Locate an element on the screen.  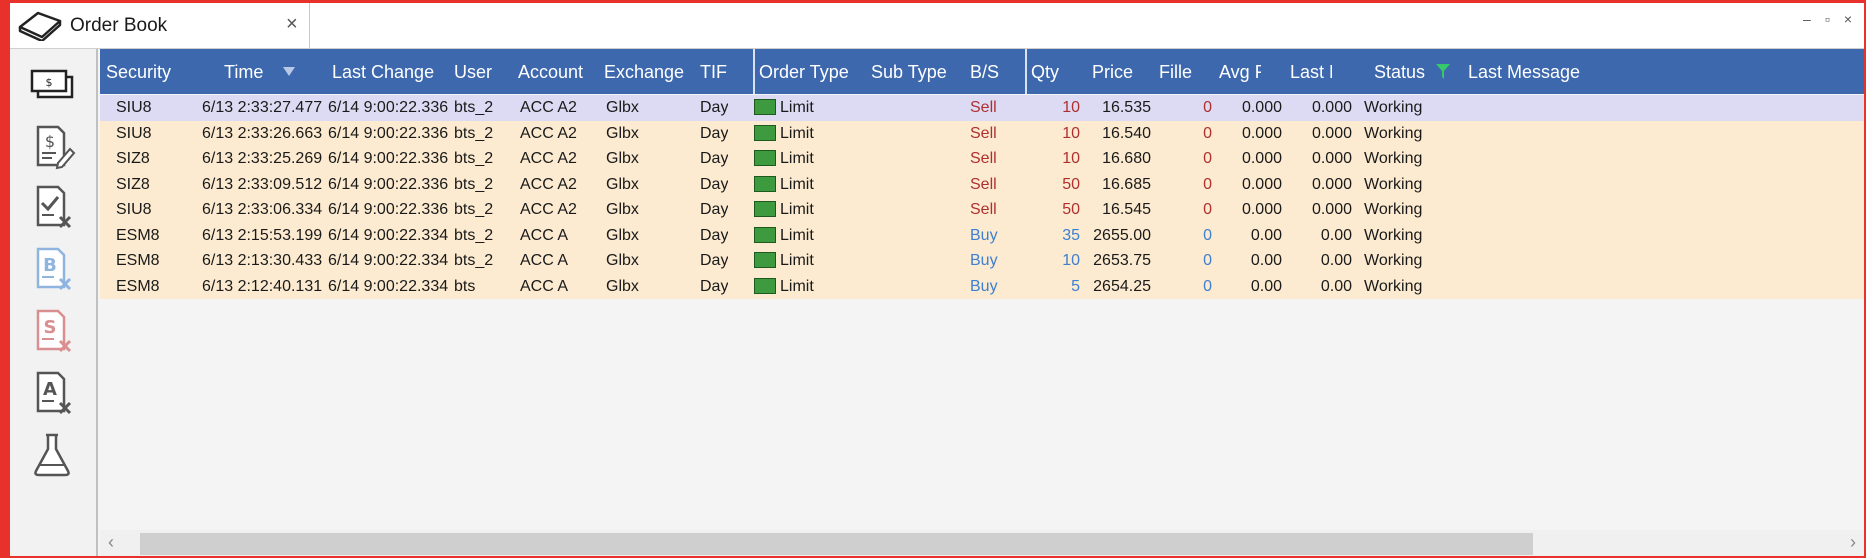
tab-order-book: Order Book × is located at coordinates (160, 25).